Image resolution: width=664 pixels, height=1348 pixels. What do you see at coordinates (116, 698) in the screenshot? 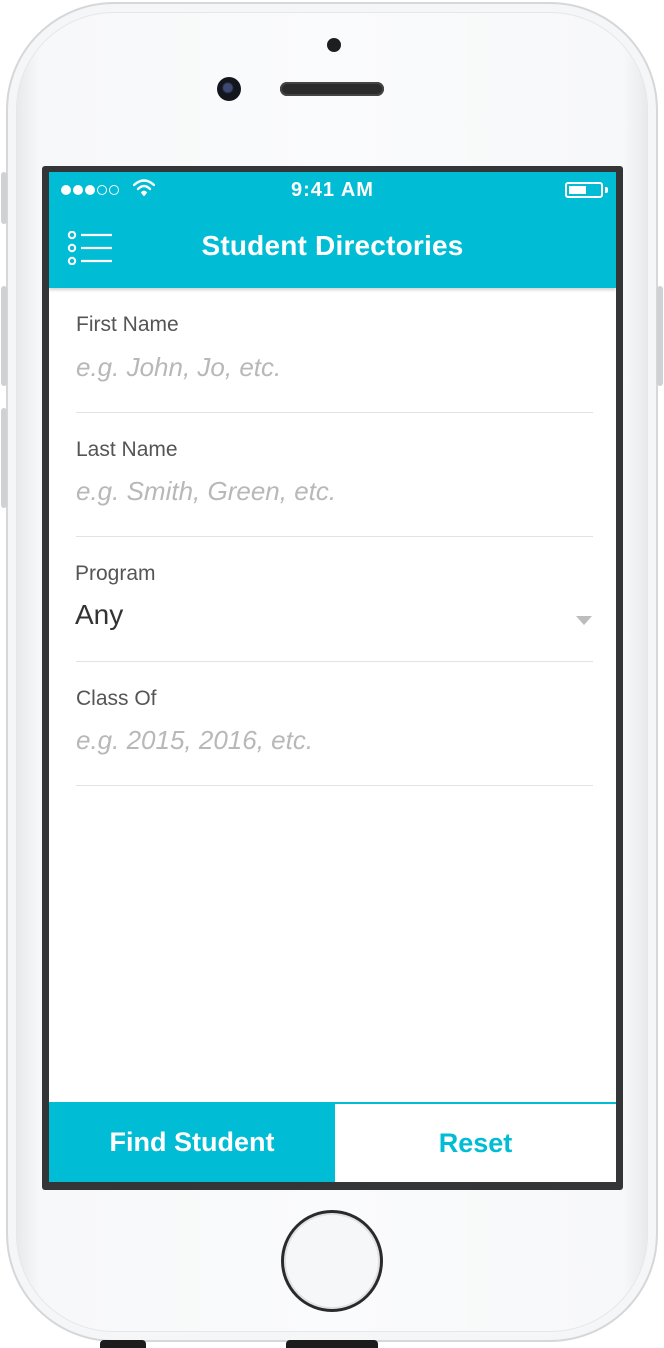
I see `class-of-label: Class Of` at bounding box center [116, 698].